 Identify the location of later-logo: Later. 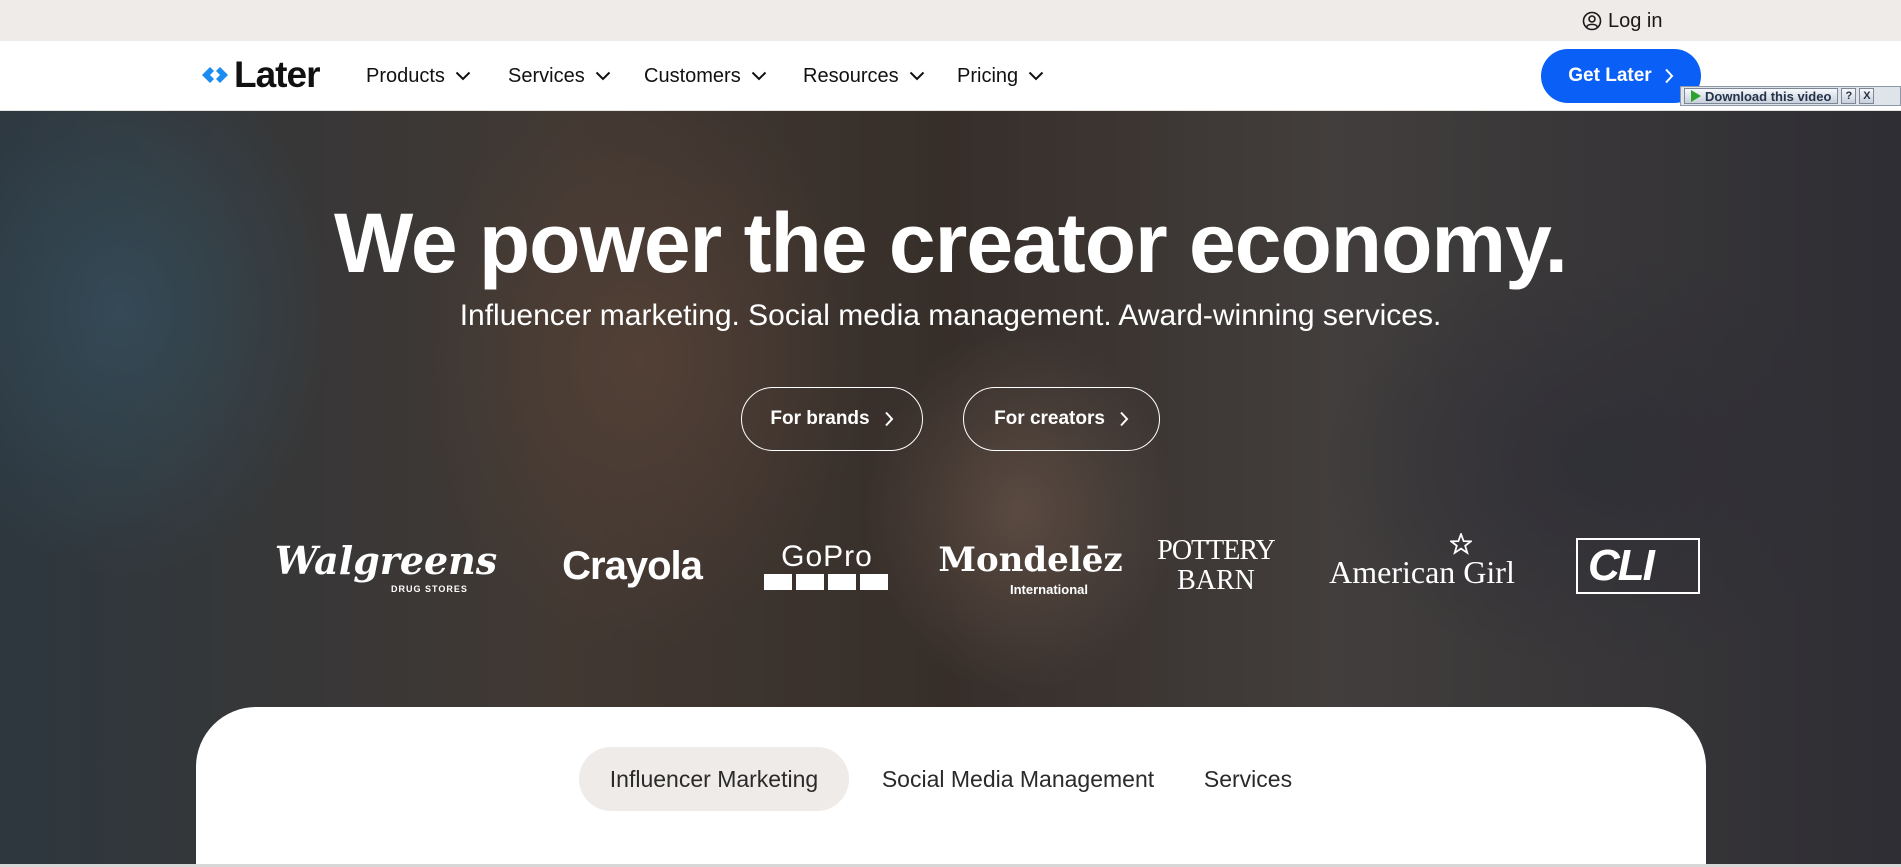
(260, 74).